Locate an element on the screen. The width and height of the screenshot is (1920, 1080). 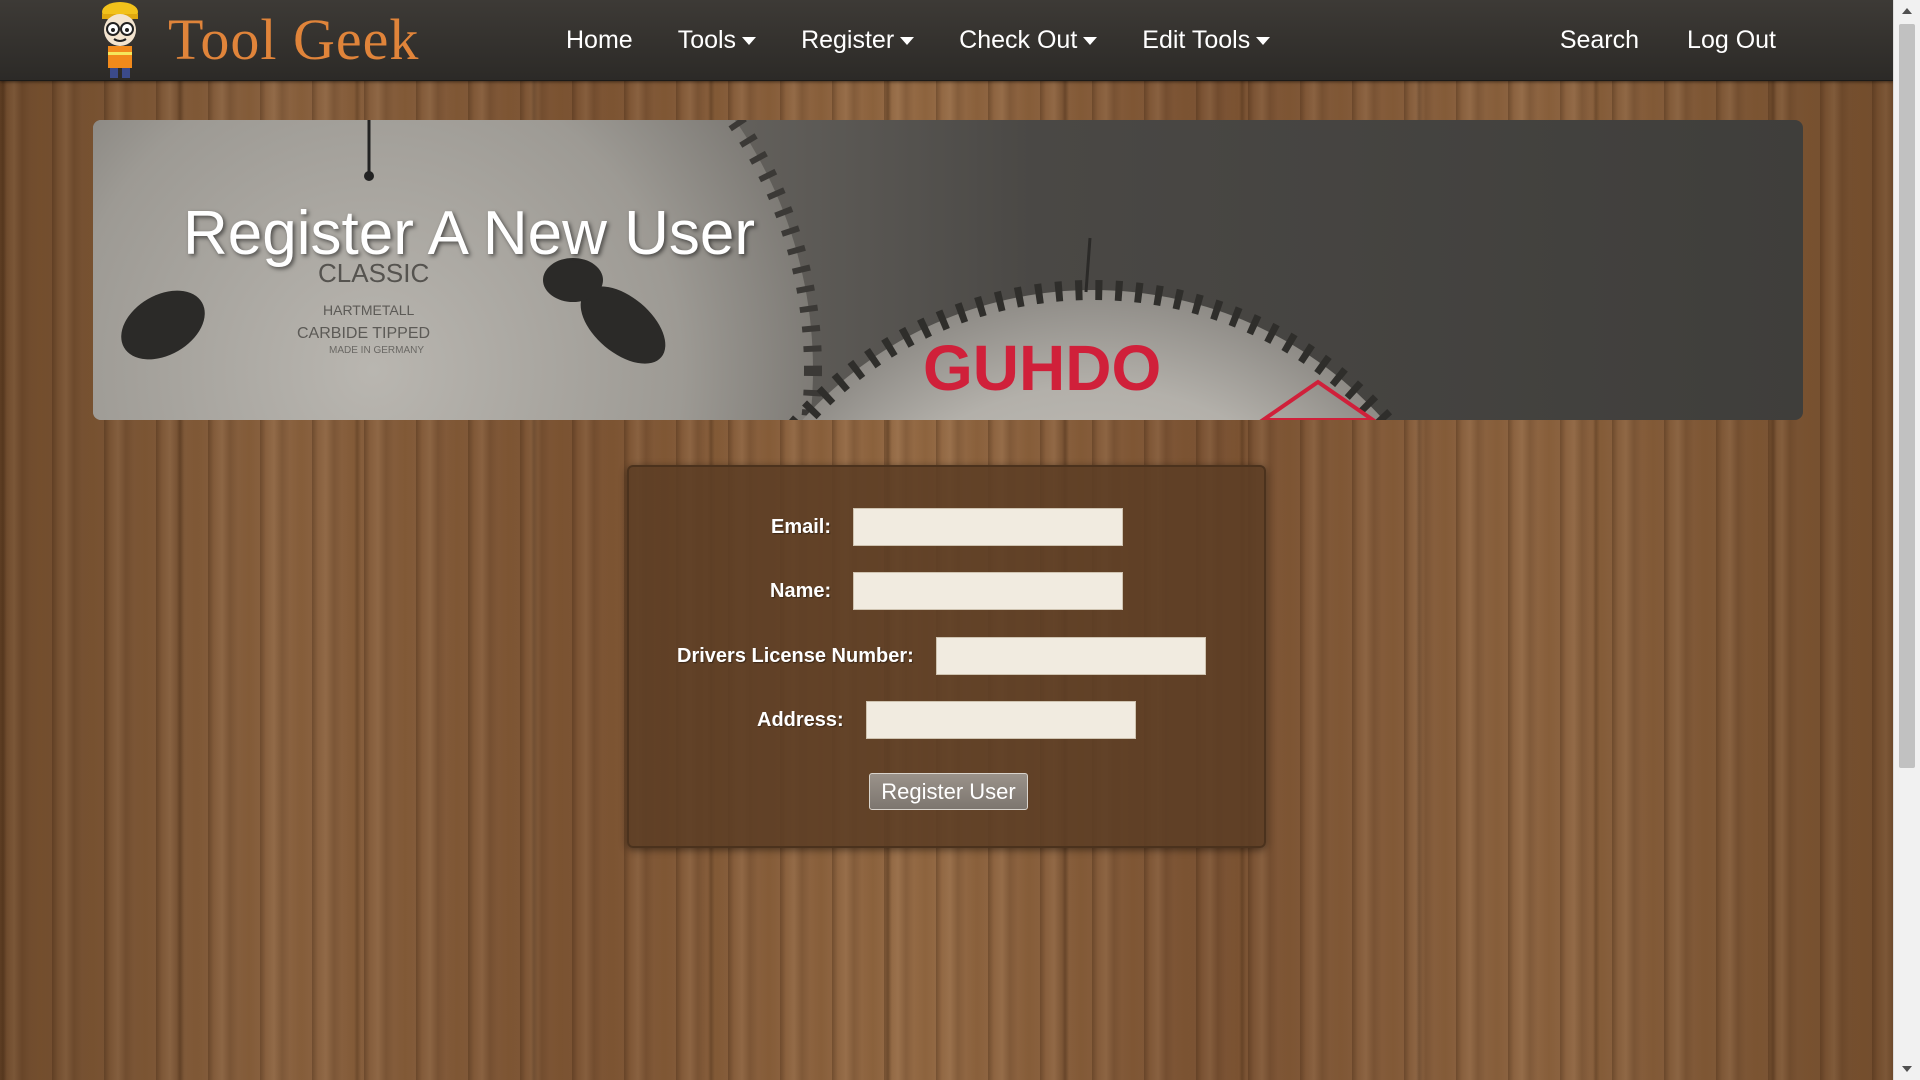
blade2-brand-guhdo: GUHDO is located at coordinates (1042, 368).